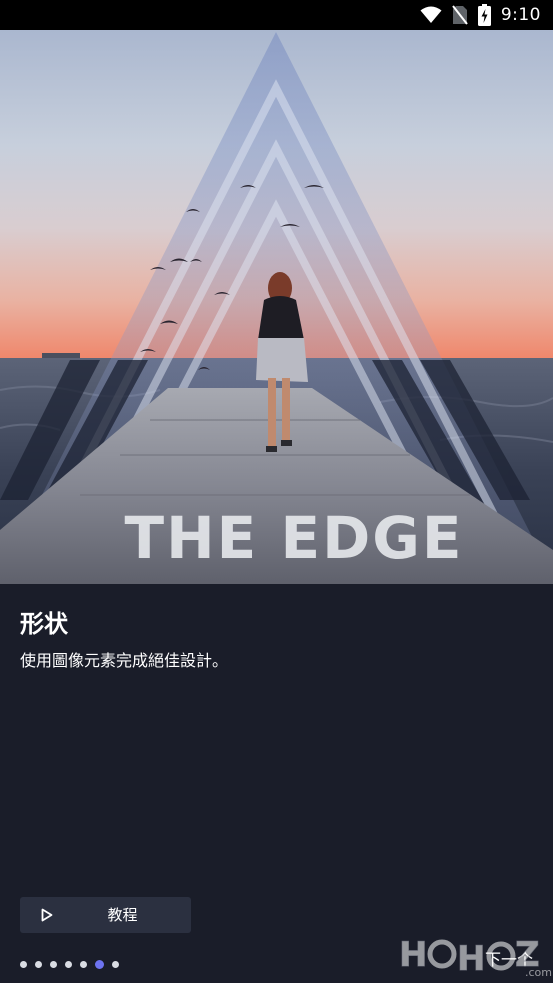 This screenshot has width=553, height=983. Describe the element at coordinates (294, 538) in the screenshot. I see `hero-overlay-text: THE EDGE` at that location.